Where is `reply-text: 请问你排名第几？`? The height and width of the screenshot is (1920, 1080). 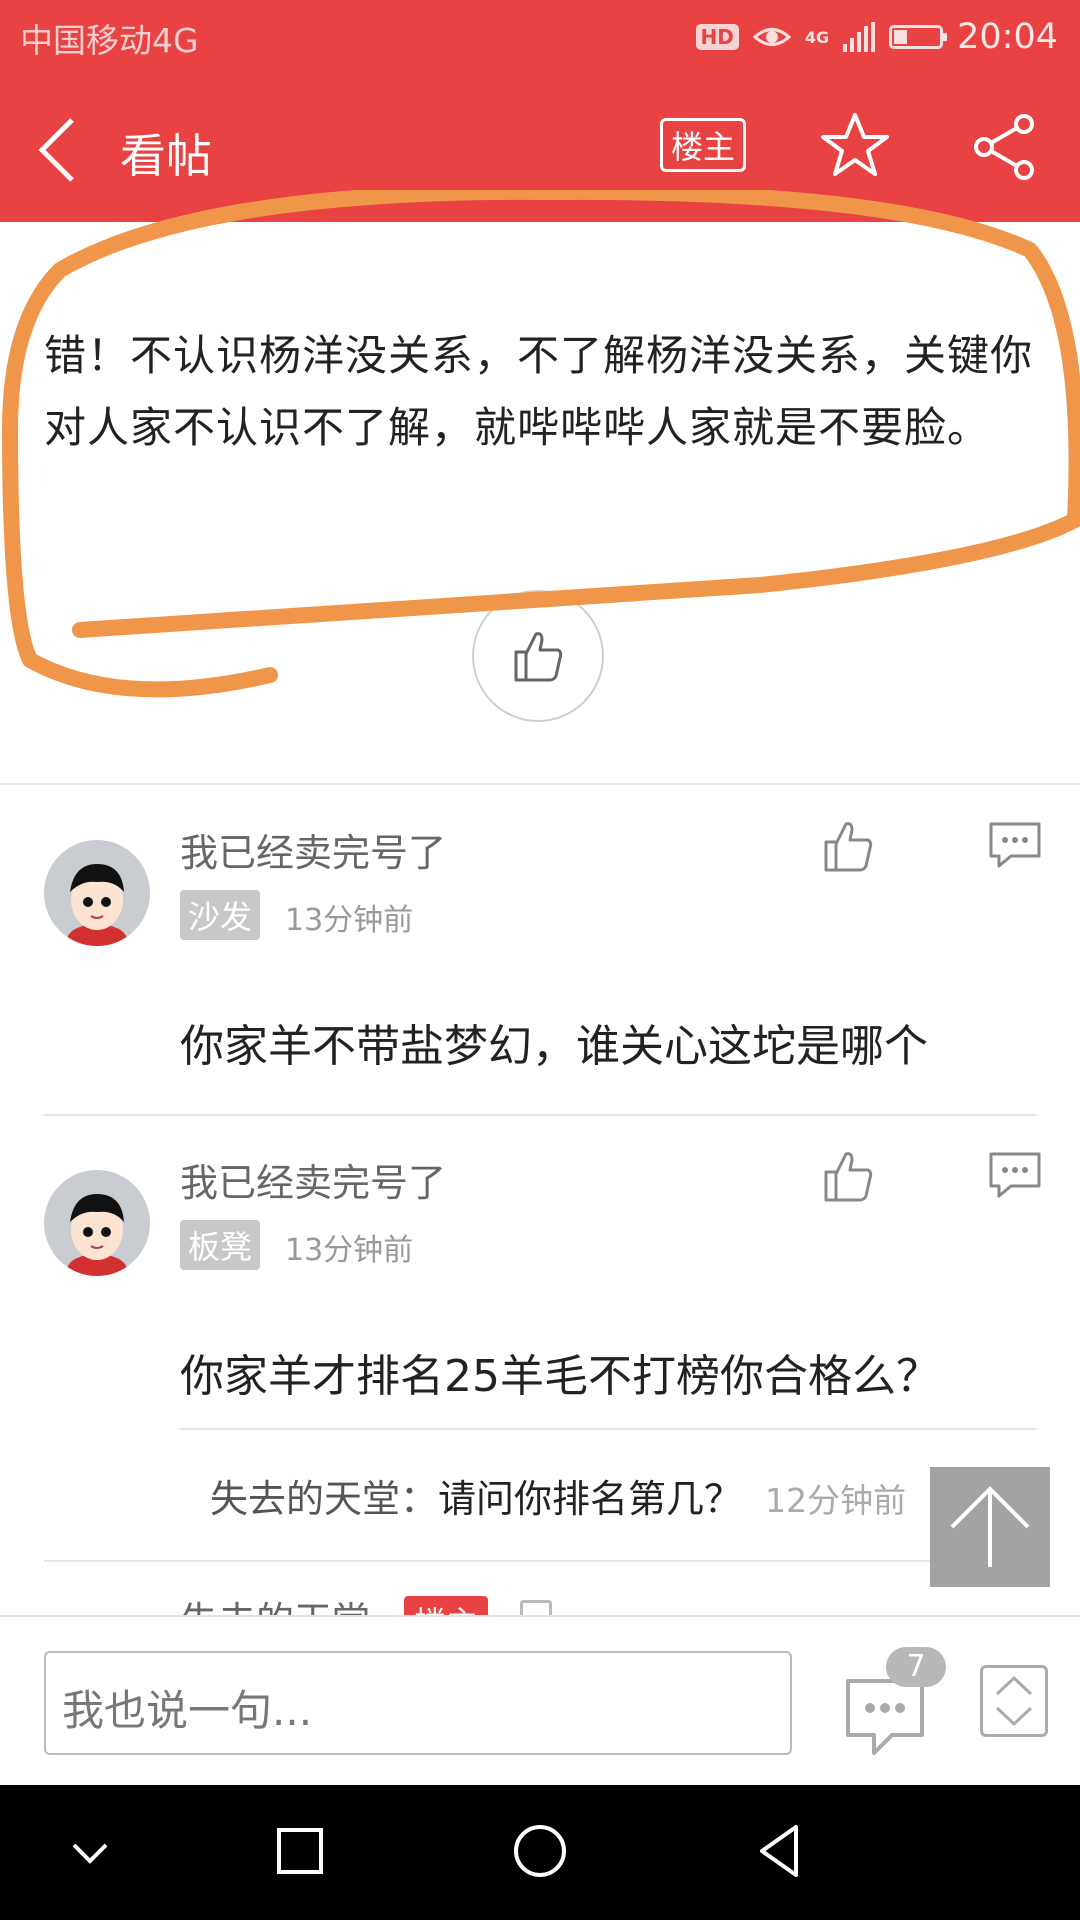 reply-text: 请问你排名第几？ is located at coordinates (590, 1499).